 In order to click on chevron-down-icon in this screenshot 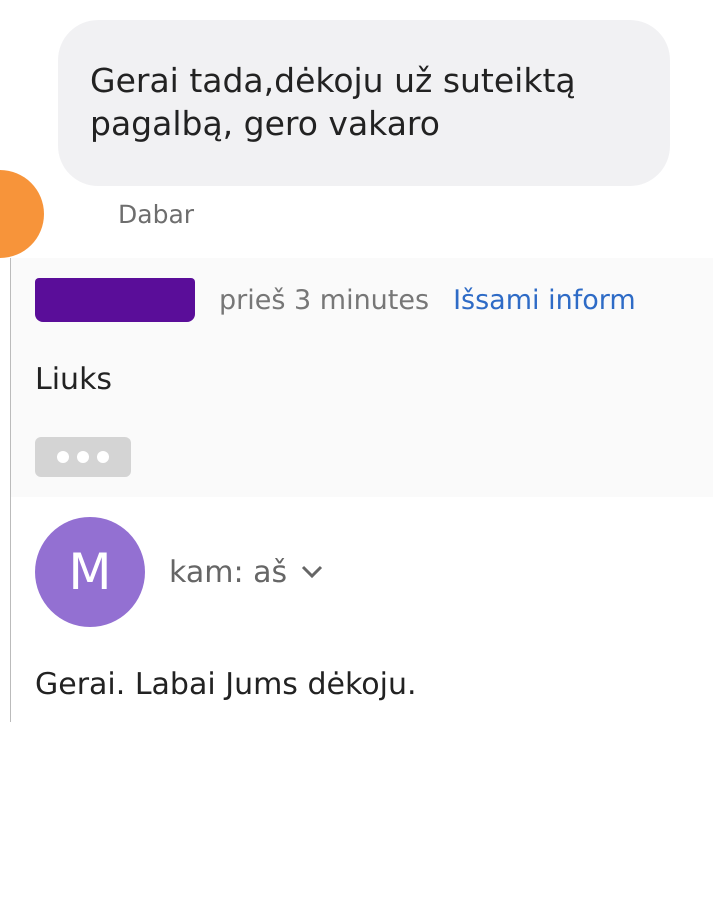, I will do `click(312, 572)`.